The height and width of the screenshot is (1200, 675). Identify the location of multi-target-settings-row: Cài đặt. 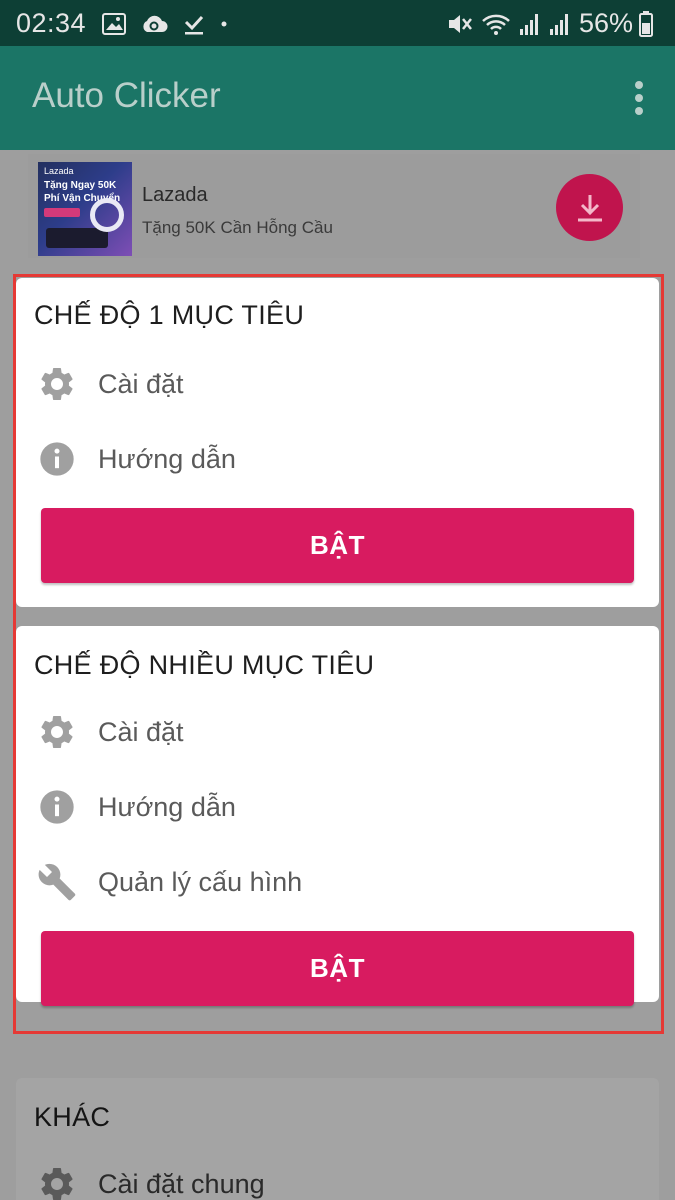
(110, 732).